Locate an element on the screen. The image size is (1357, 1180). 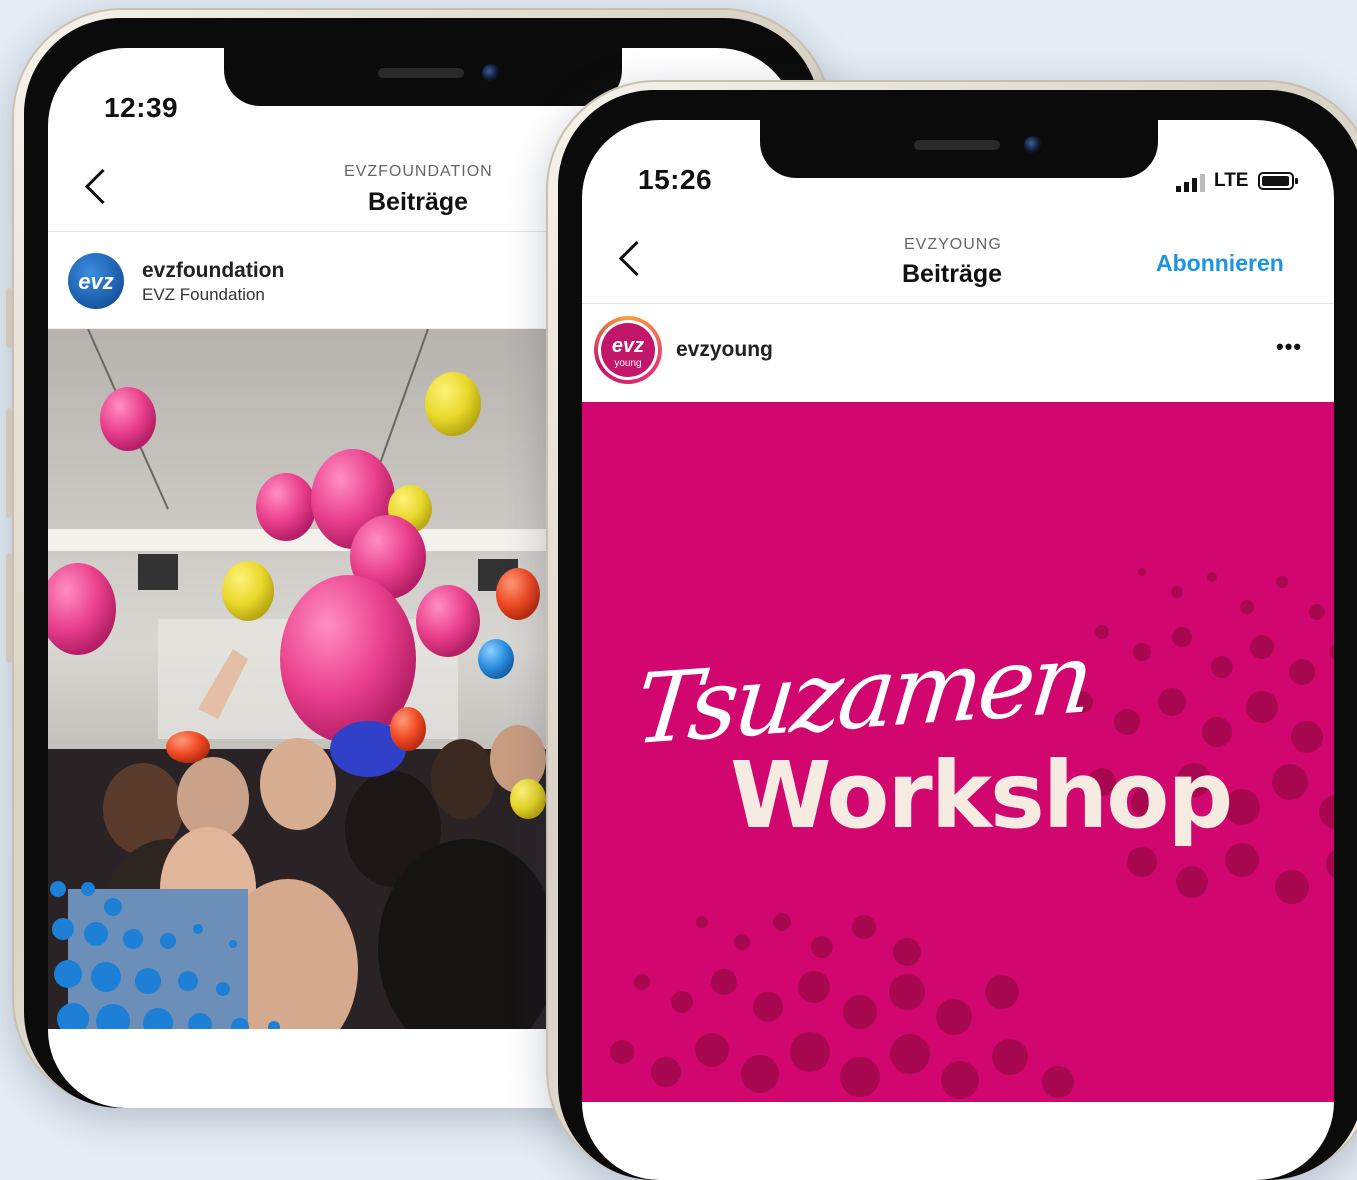
post-username: evzyoung is located at coordinates (724, 350).